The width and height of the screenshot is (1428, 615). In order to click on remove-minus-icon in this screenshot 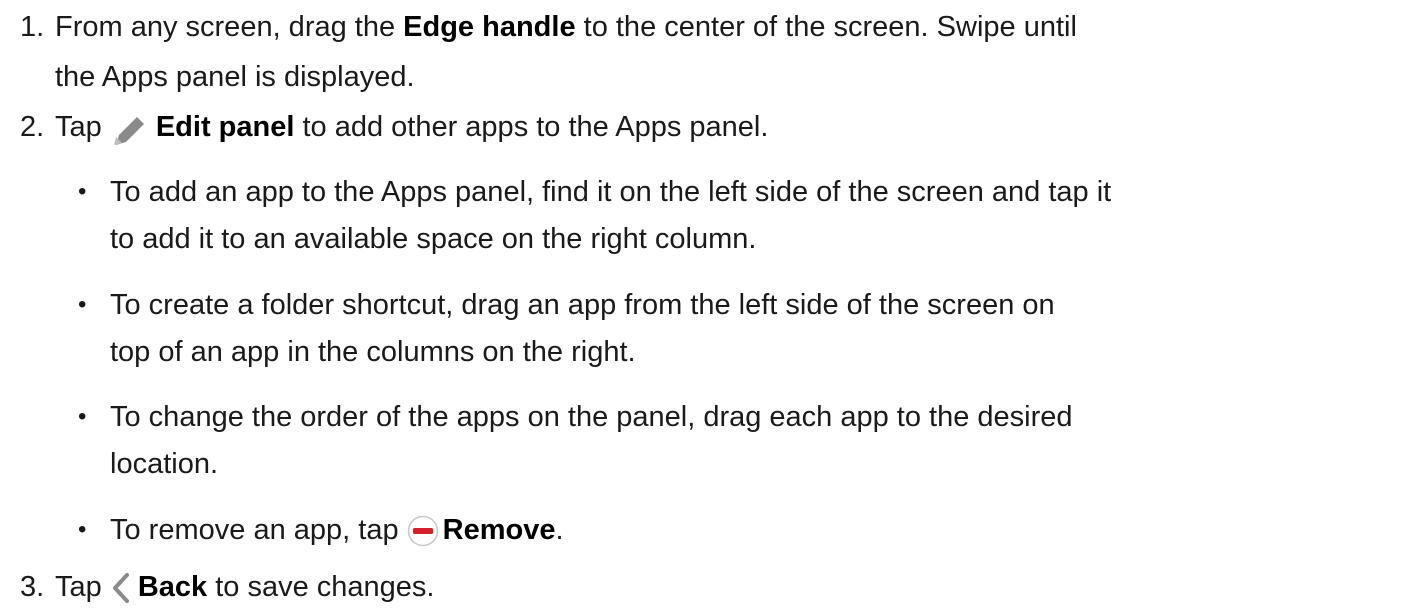, I will do `click(423, 531)`.